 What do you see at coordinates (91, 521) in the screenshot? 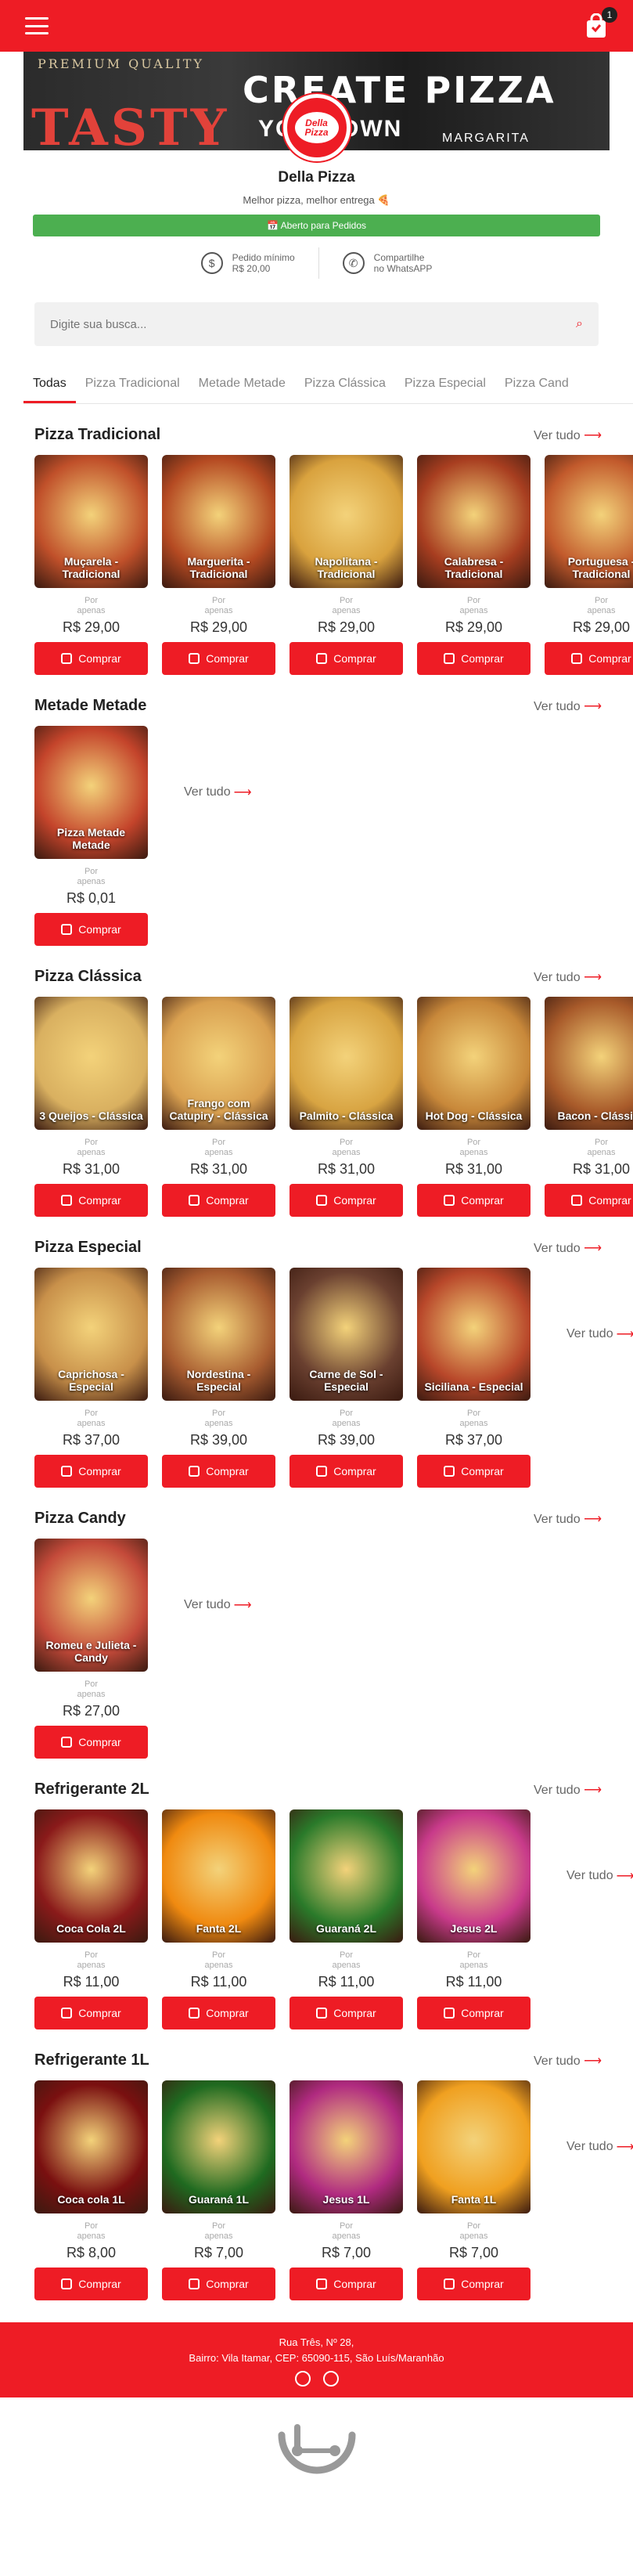
I see `product-image: Muçarela - Tradicional` at bounding box center [91, 521].